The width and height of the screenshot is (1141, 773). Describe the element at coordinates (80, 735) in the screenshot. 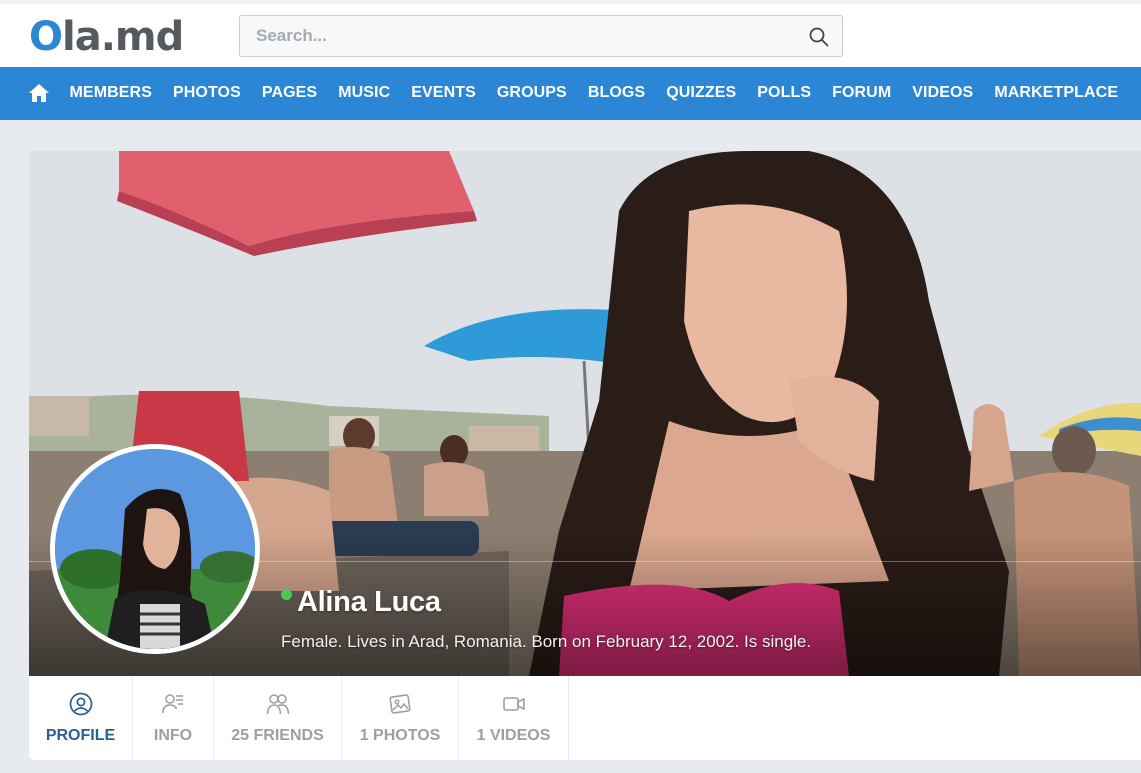

I see `tab-label: PROFILE` at that location.